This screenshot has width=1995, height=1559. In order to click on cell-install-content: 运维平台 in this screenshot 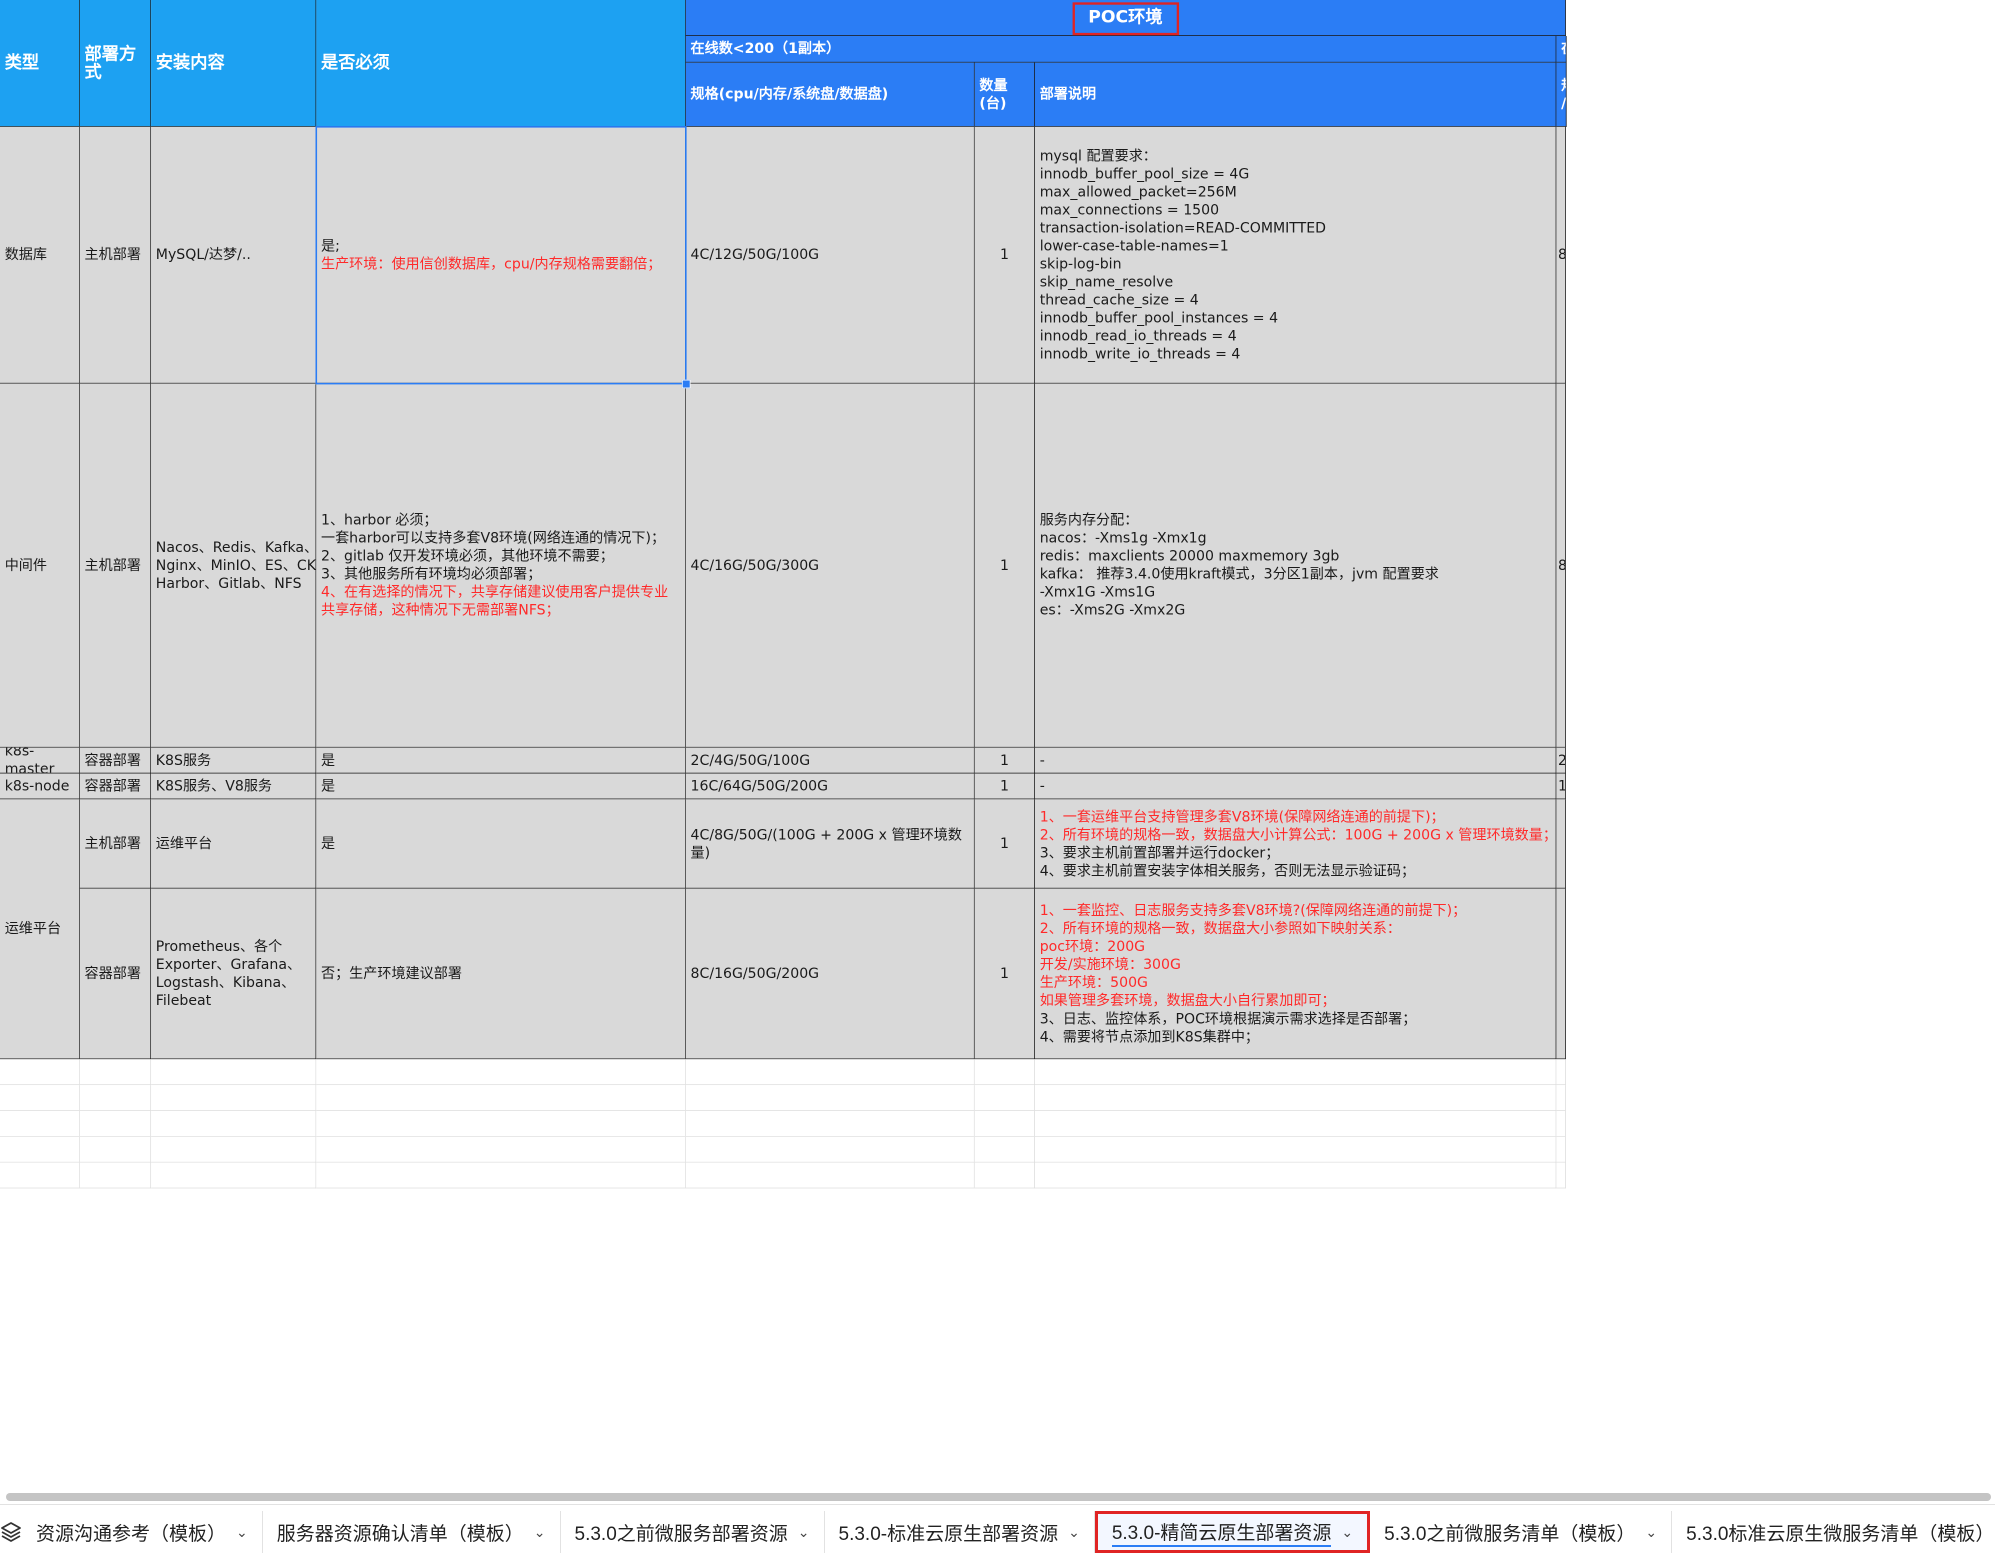, I will do `click(234, 844)`.